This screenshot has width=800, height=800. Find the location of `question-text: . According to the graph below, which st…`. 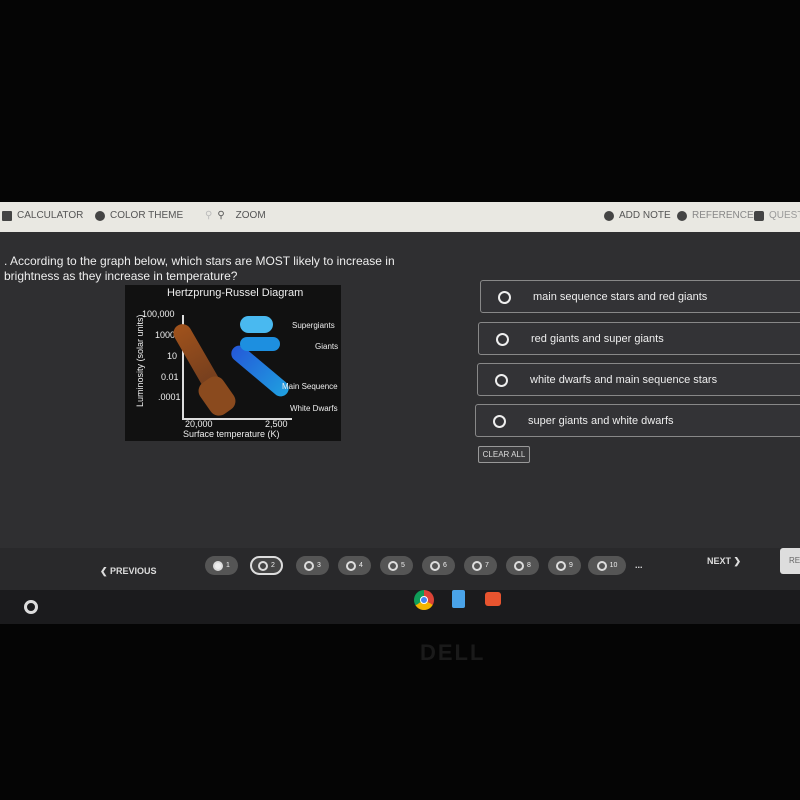

question-text: . According to the graph below, which st… is located at coordinates (199, 268).